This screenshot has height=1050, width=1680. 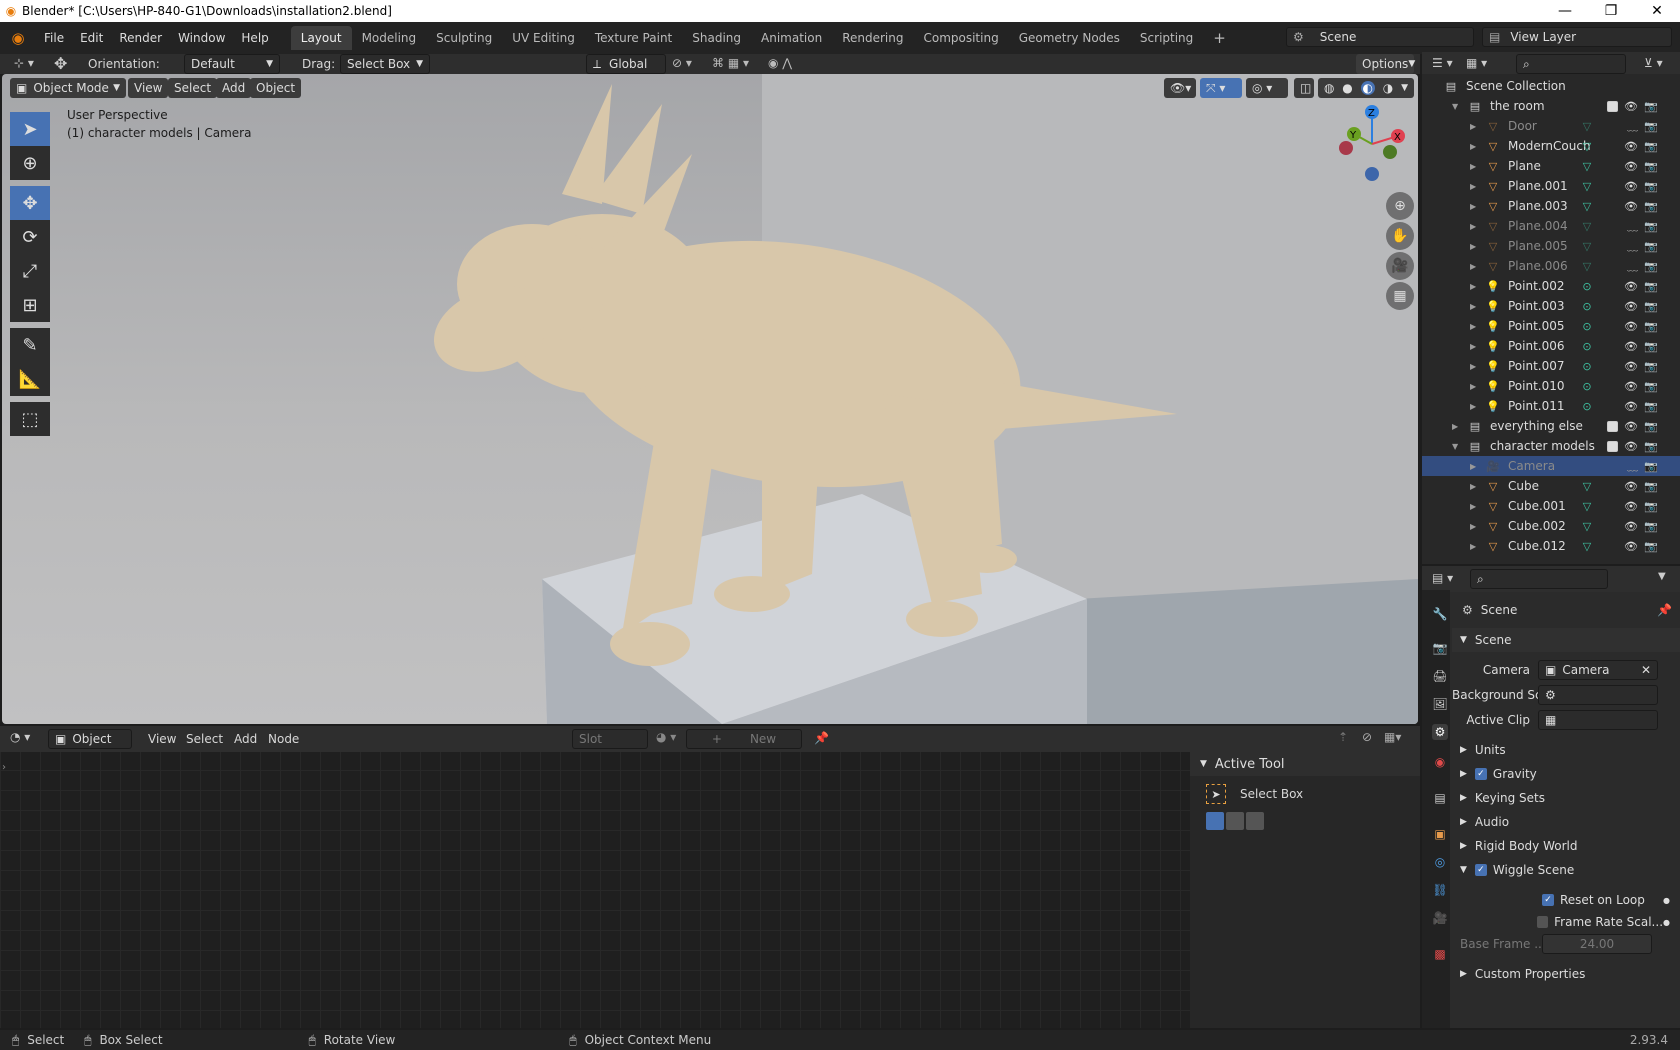 What do you see at coordinates (1657, 11) in the screenshot?
I see `close-button: ✕` at bounding box center [1657, 11].